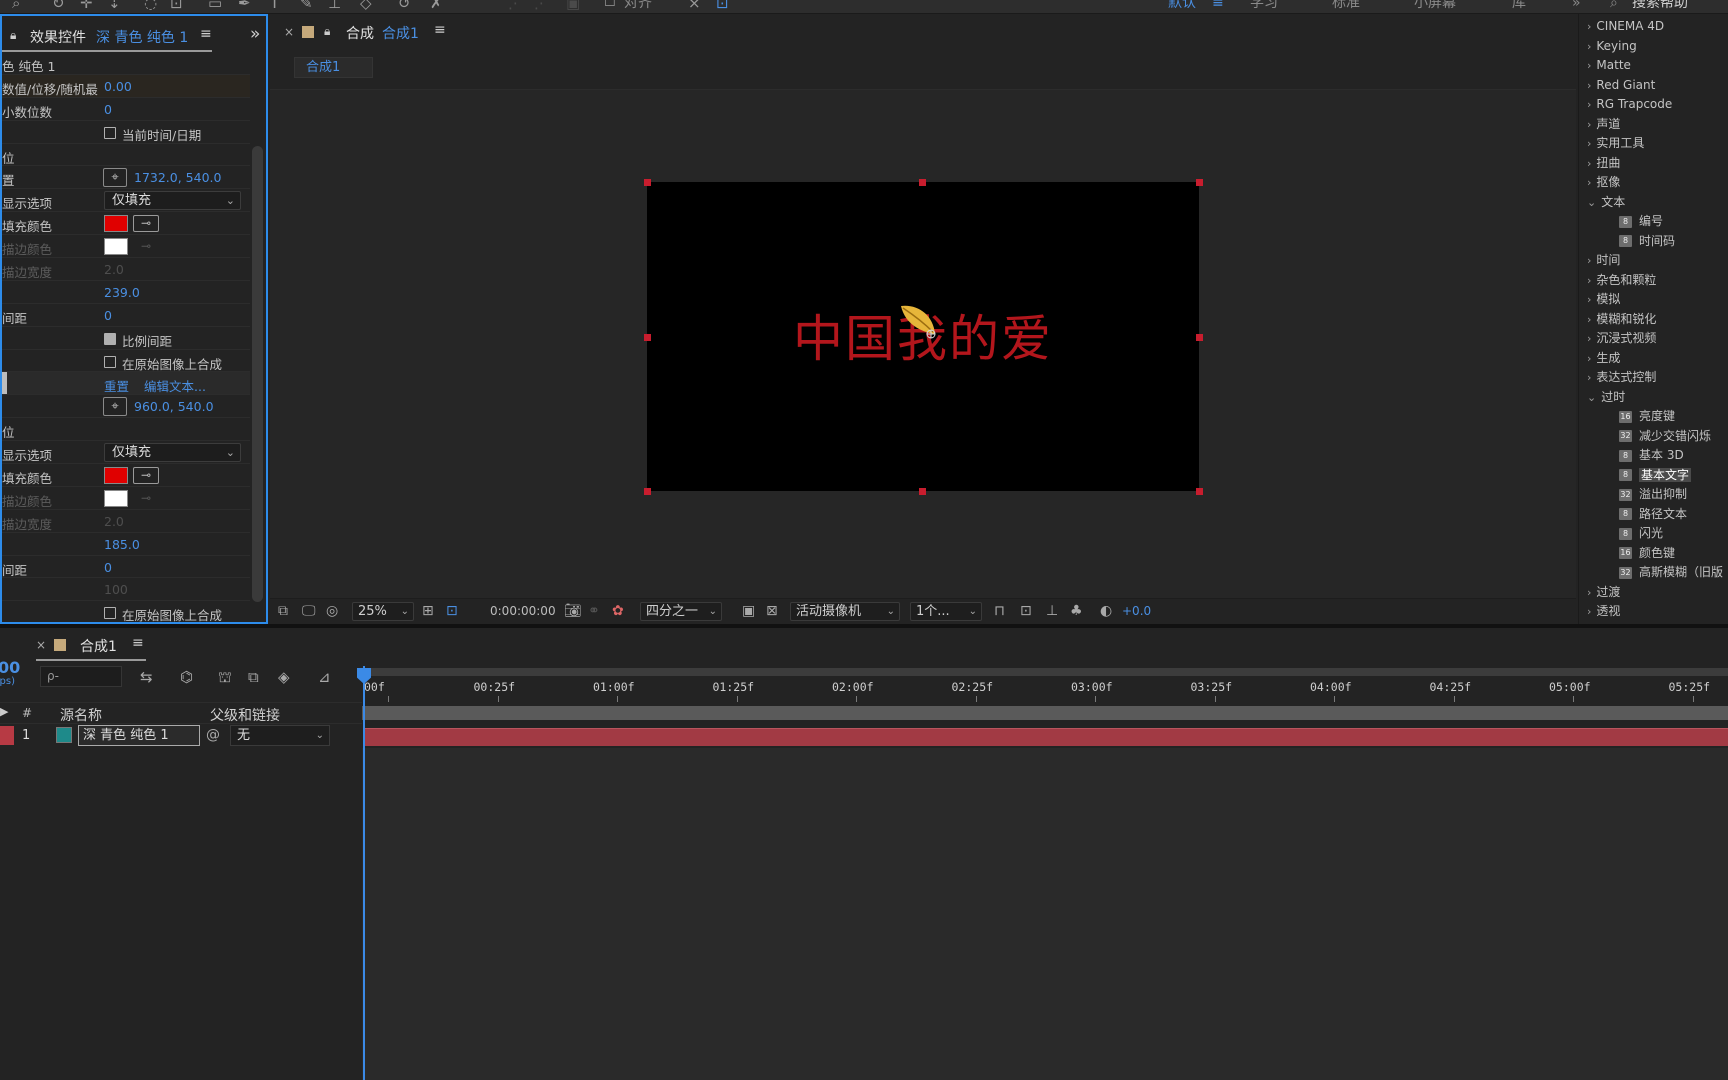  I want to click on transform-handle-tr, so click(1199, 182).